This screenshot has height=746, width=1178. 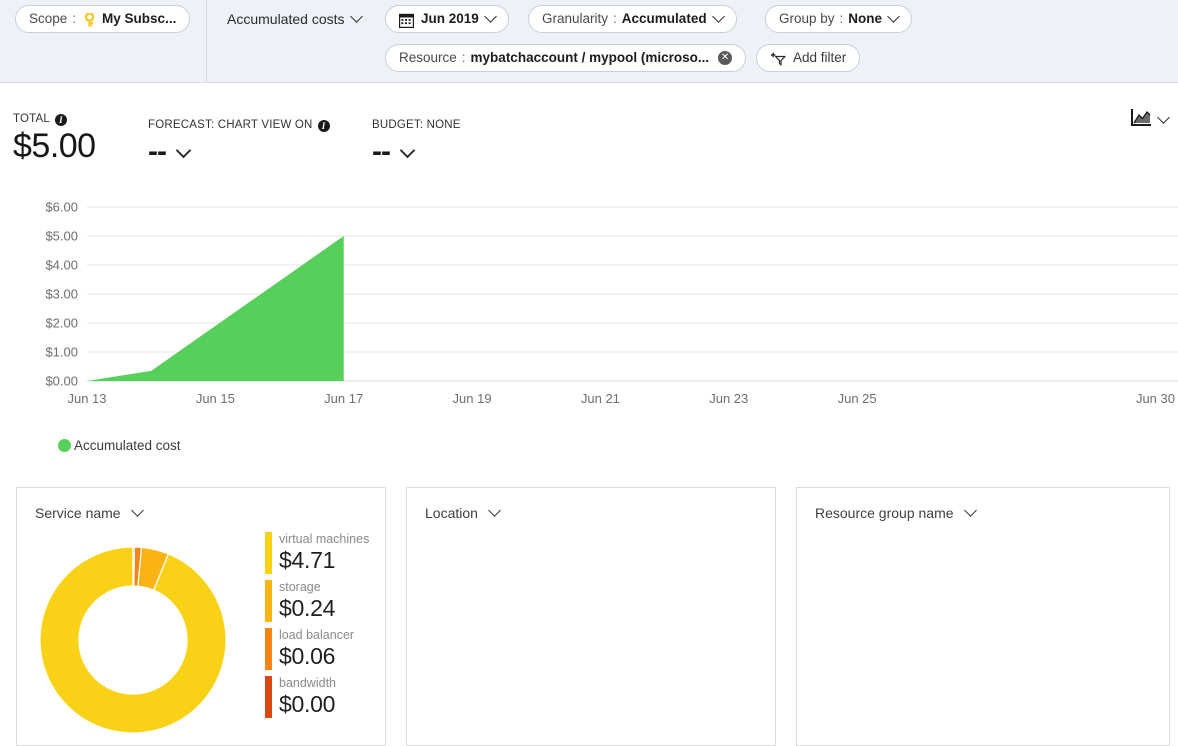 I want to click on legend-item-label: bandwidth, so click(x=307, y=683).